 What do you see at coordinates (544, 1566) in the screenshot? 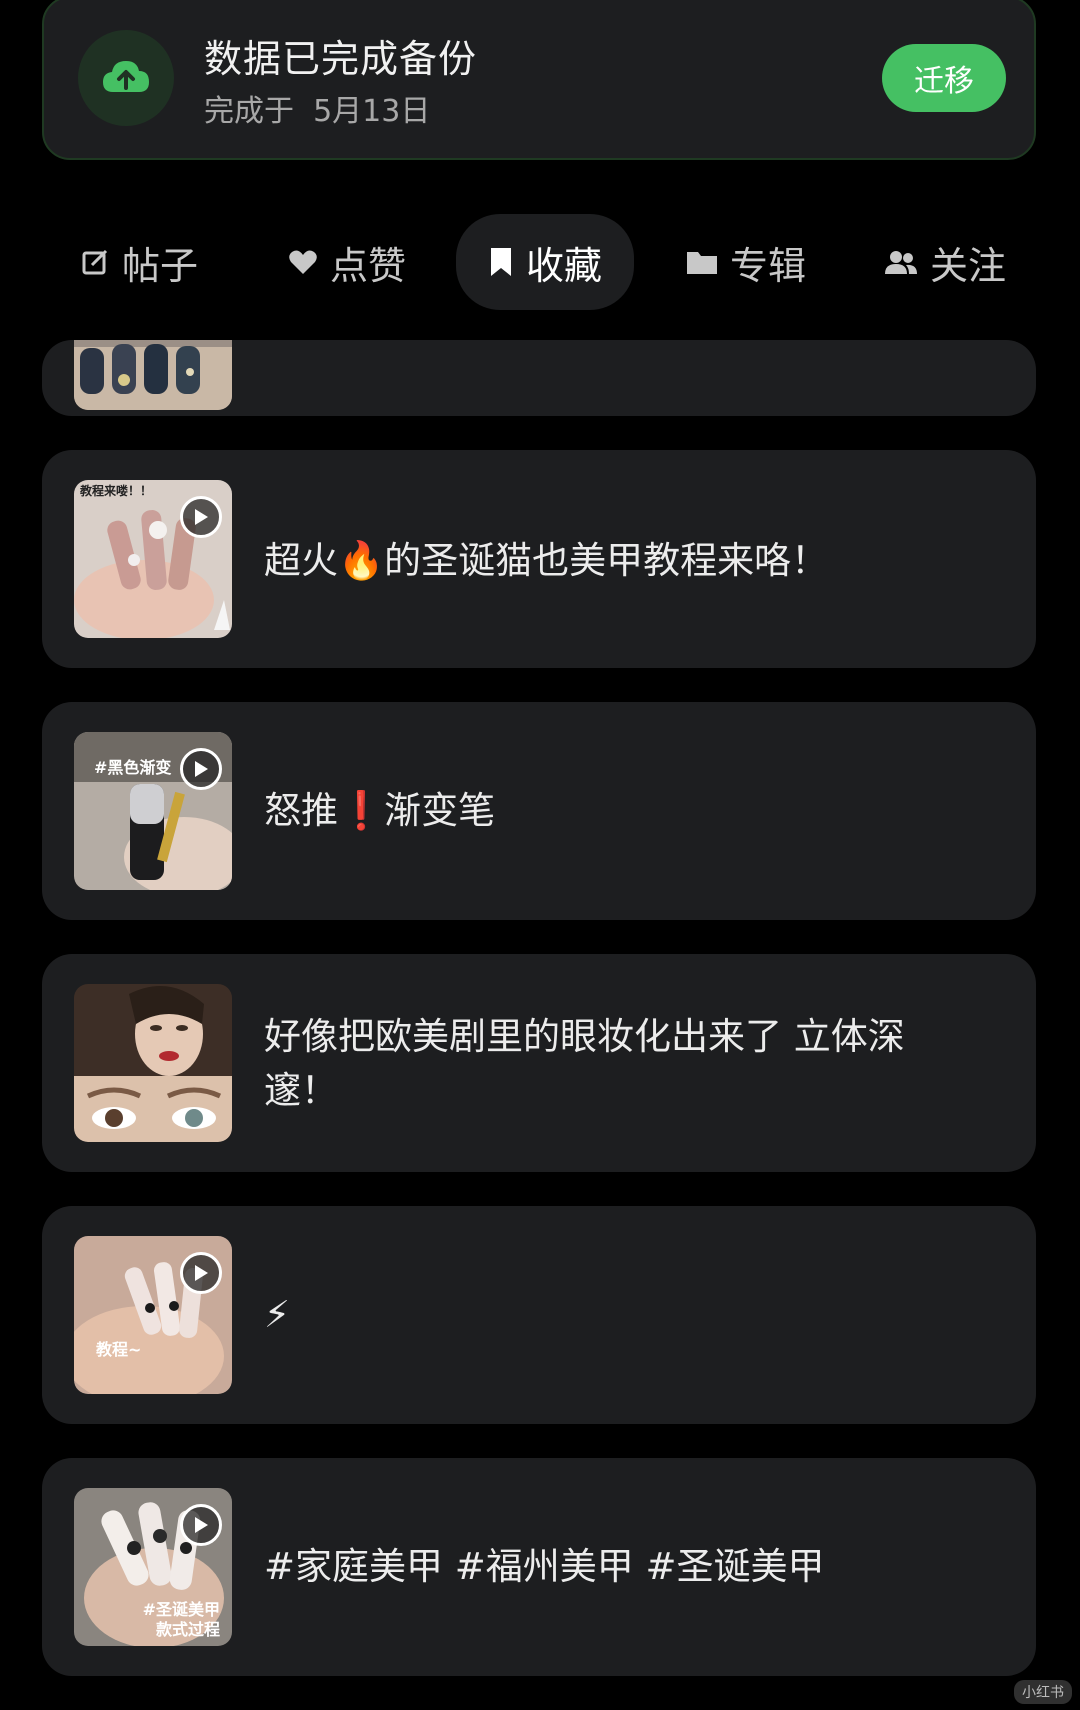
I see `post-title: #家庭美甲 #福州美甲 #圣诞美甲` at bounding box center [544, 1566].